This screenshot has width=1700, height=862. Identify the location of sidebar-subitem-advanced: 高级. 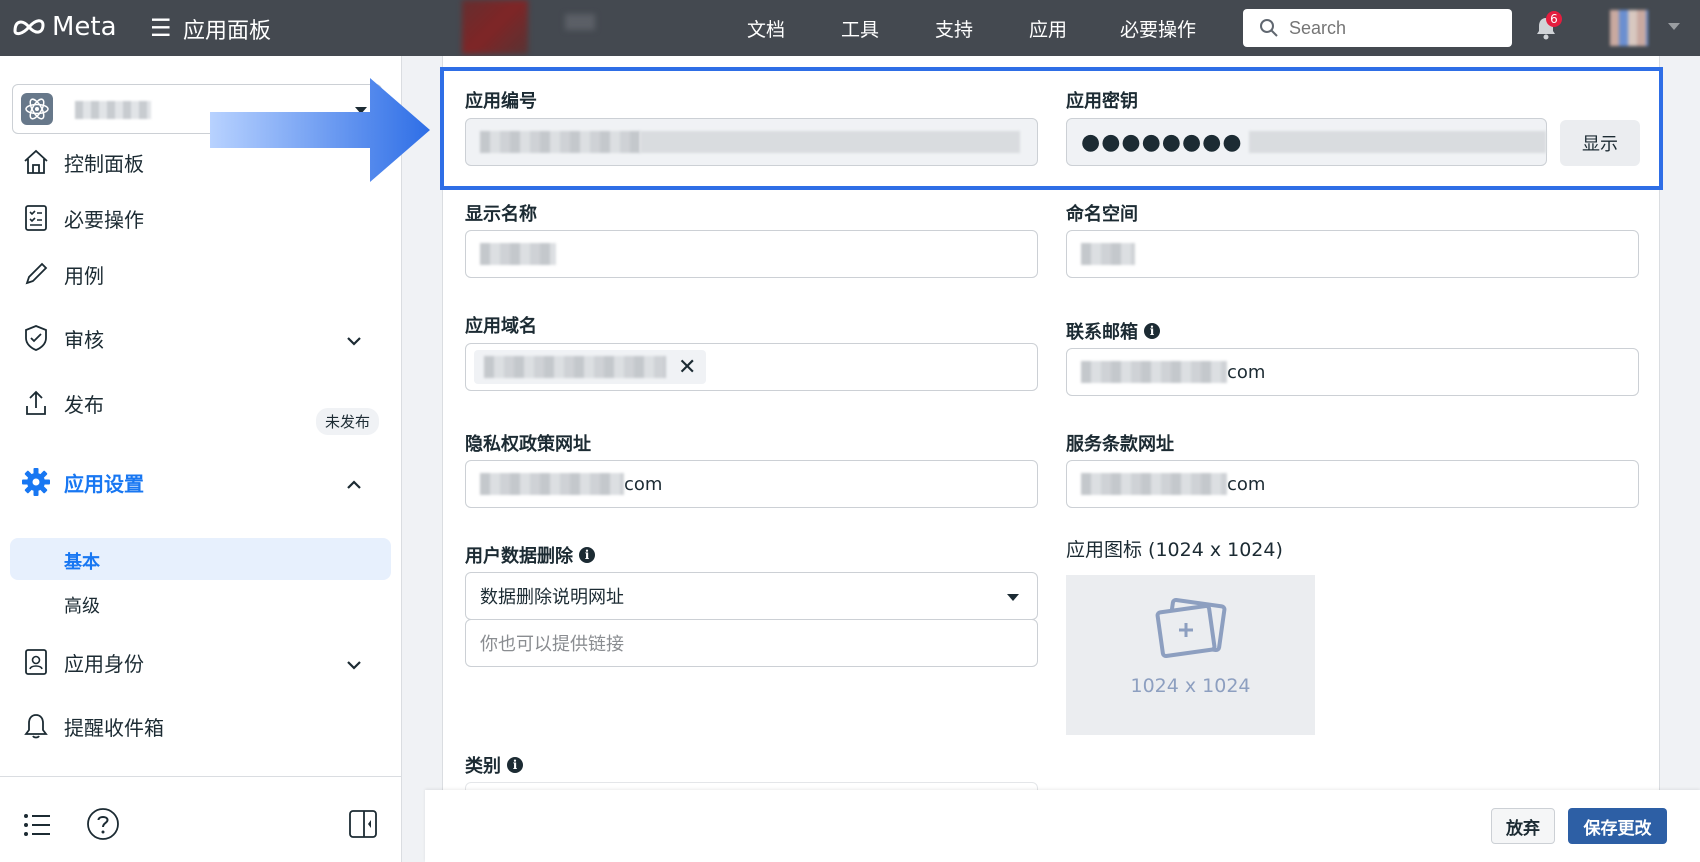
(82, 605).